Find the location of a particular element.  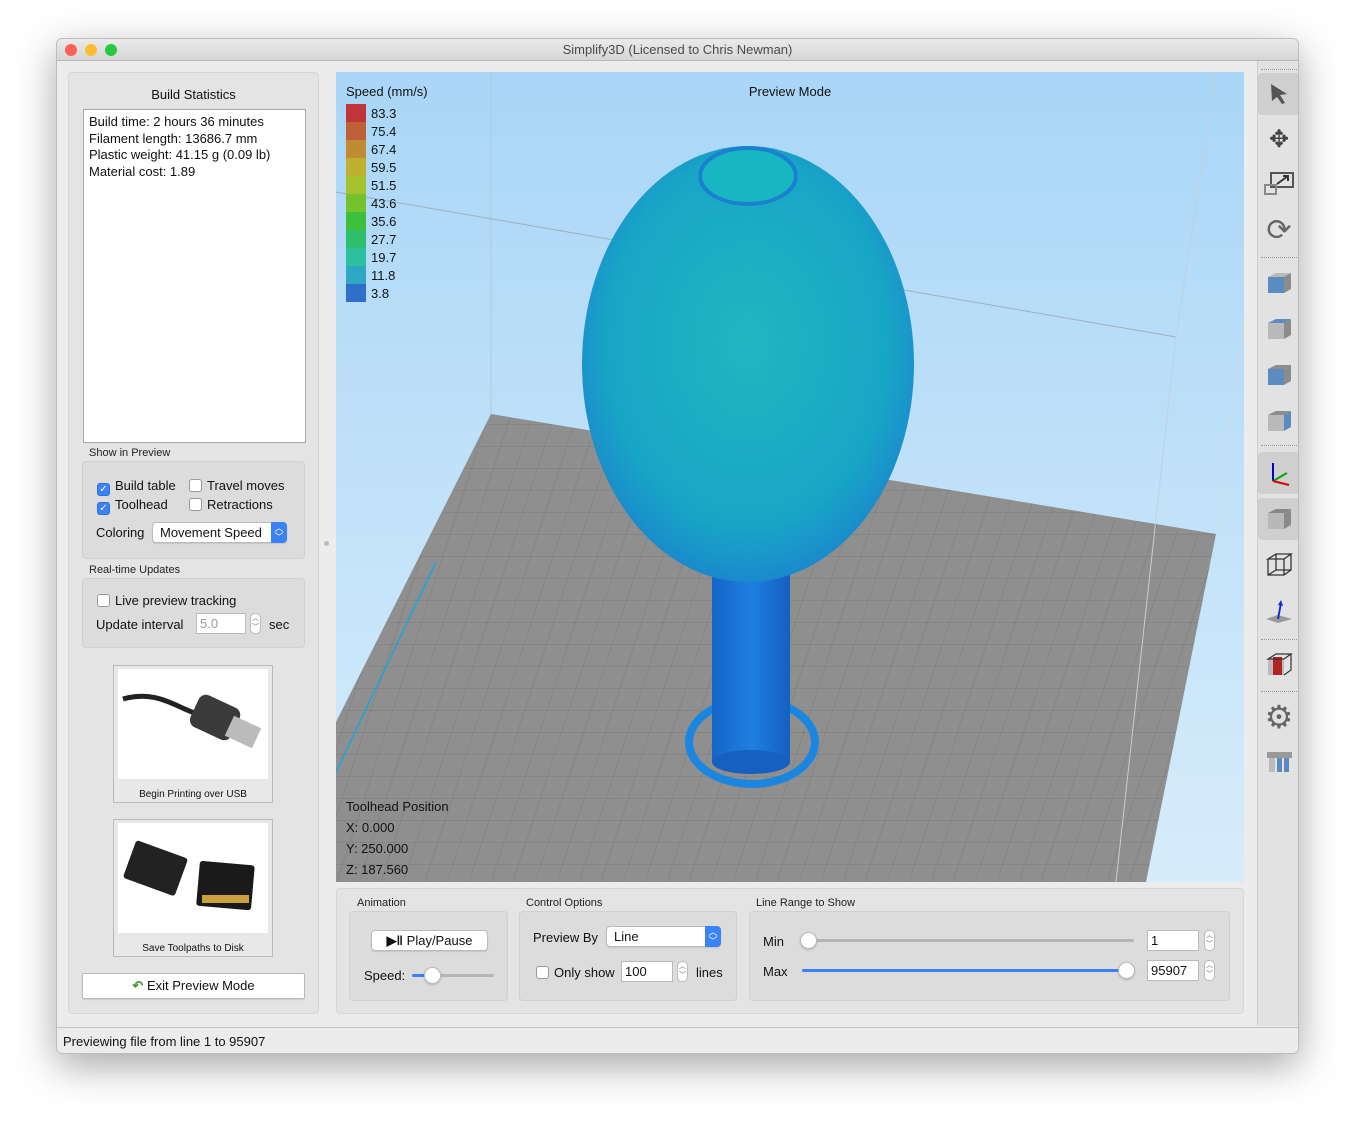

live-tracking-label: Live preview tracking is located at coordinates (176, 600).